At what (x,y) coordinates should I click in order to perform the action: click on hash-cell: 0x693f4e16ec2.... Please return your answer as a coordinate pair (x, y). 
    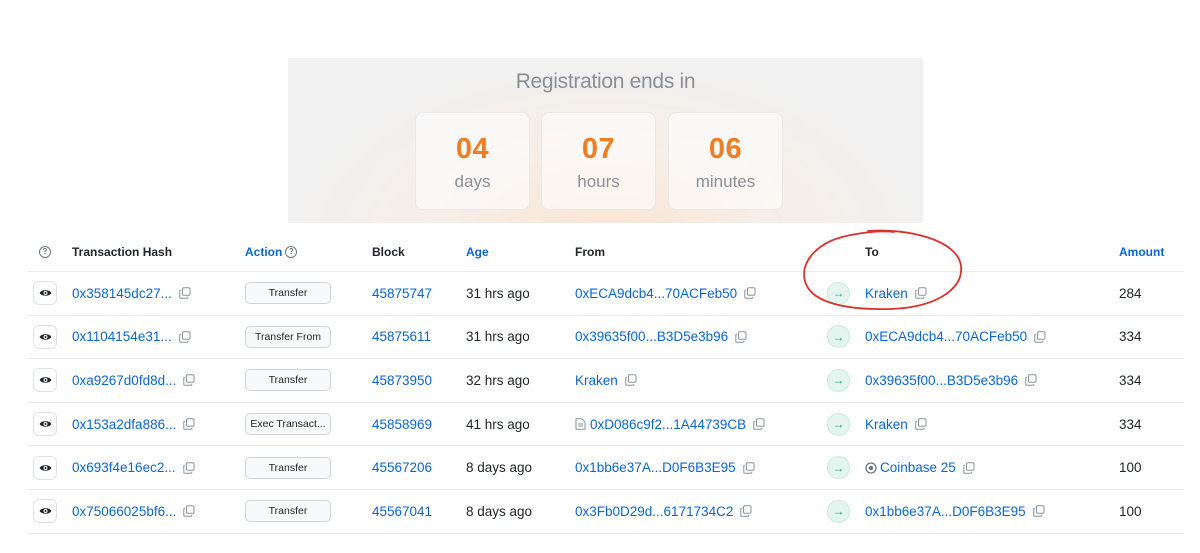
    Looking at the image, I should click on (133, 467).